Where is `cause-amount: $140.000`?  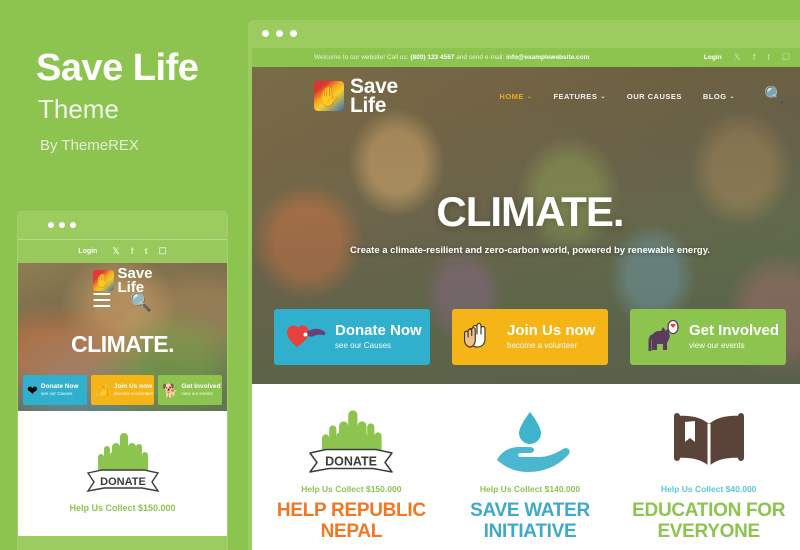
cause-amount: $140.000 is located at coordinates (562, 489).